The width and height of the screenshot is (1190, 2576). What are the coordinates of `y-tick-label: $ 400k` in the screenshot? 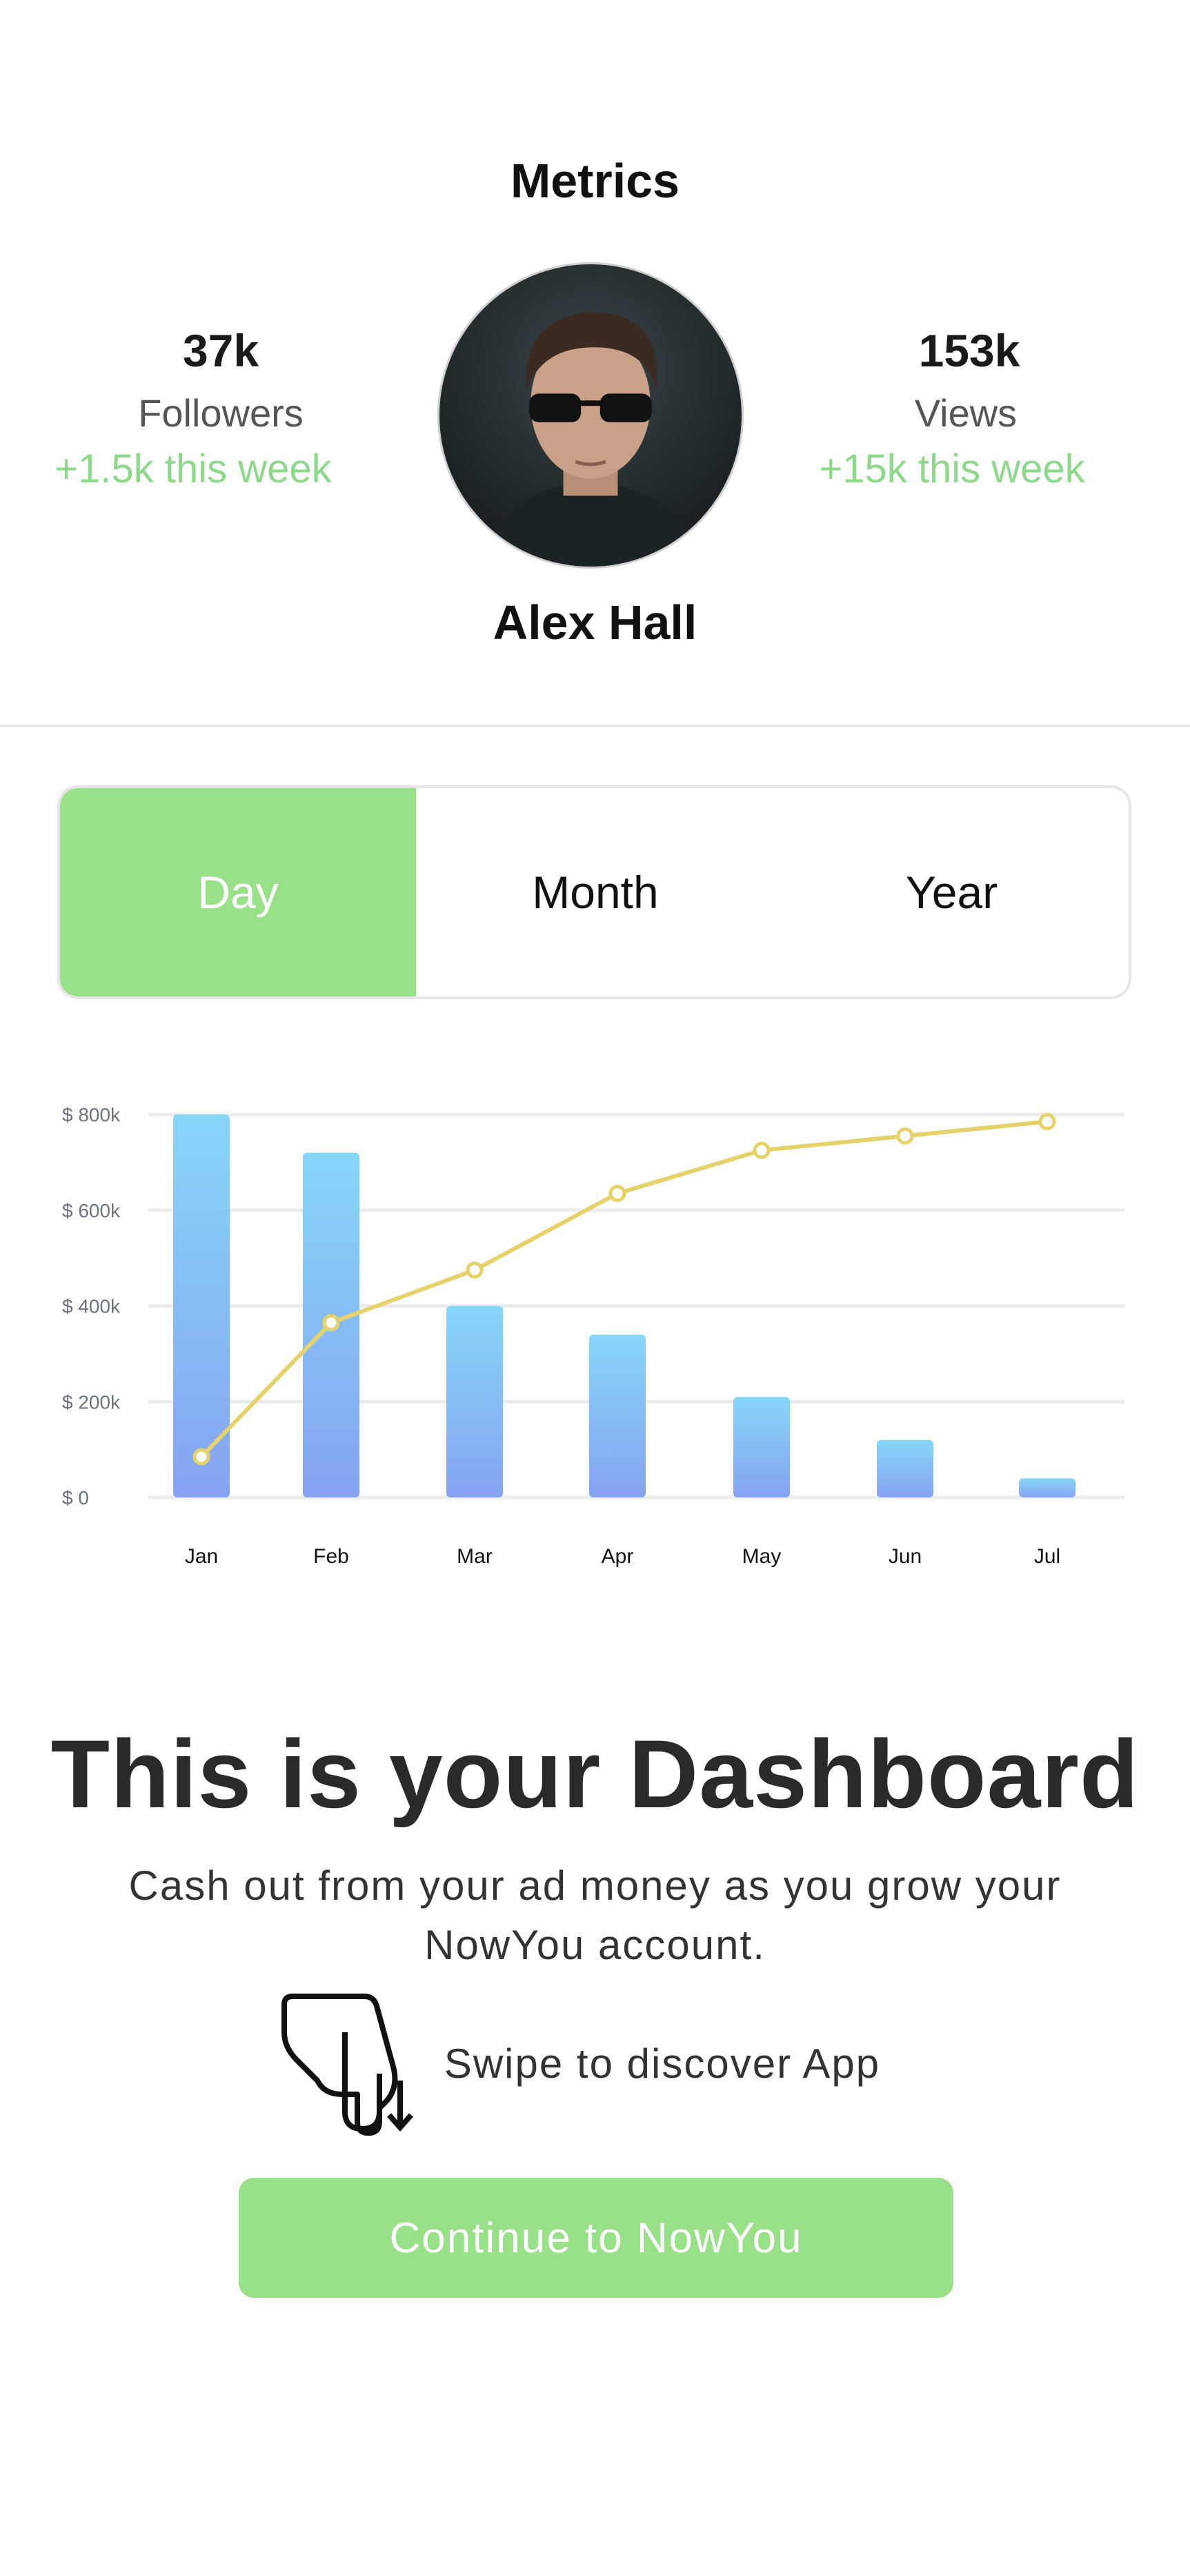 It's located at (91, 1306).